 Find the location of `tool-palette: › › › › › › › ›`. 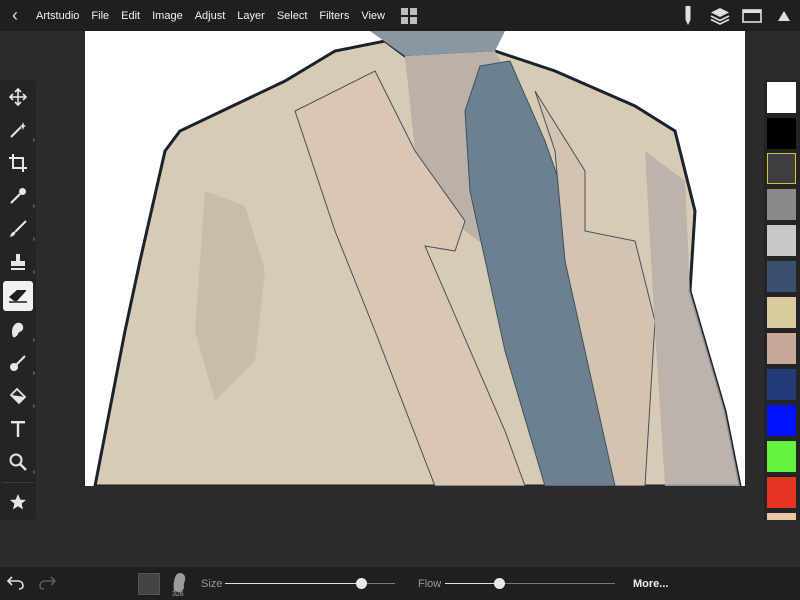

tool-palette: › › › › › › › › is located at coordinates (18, 300).